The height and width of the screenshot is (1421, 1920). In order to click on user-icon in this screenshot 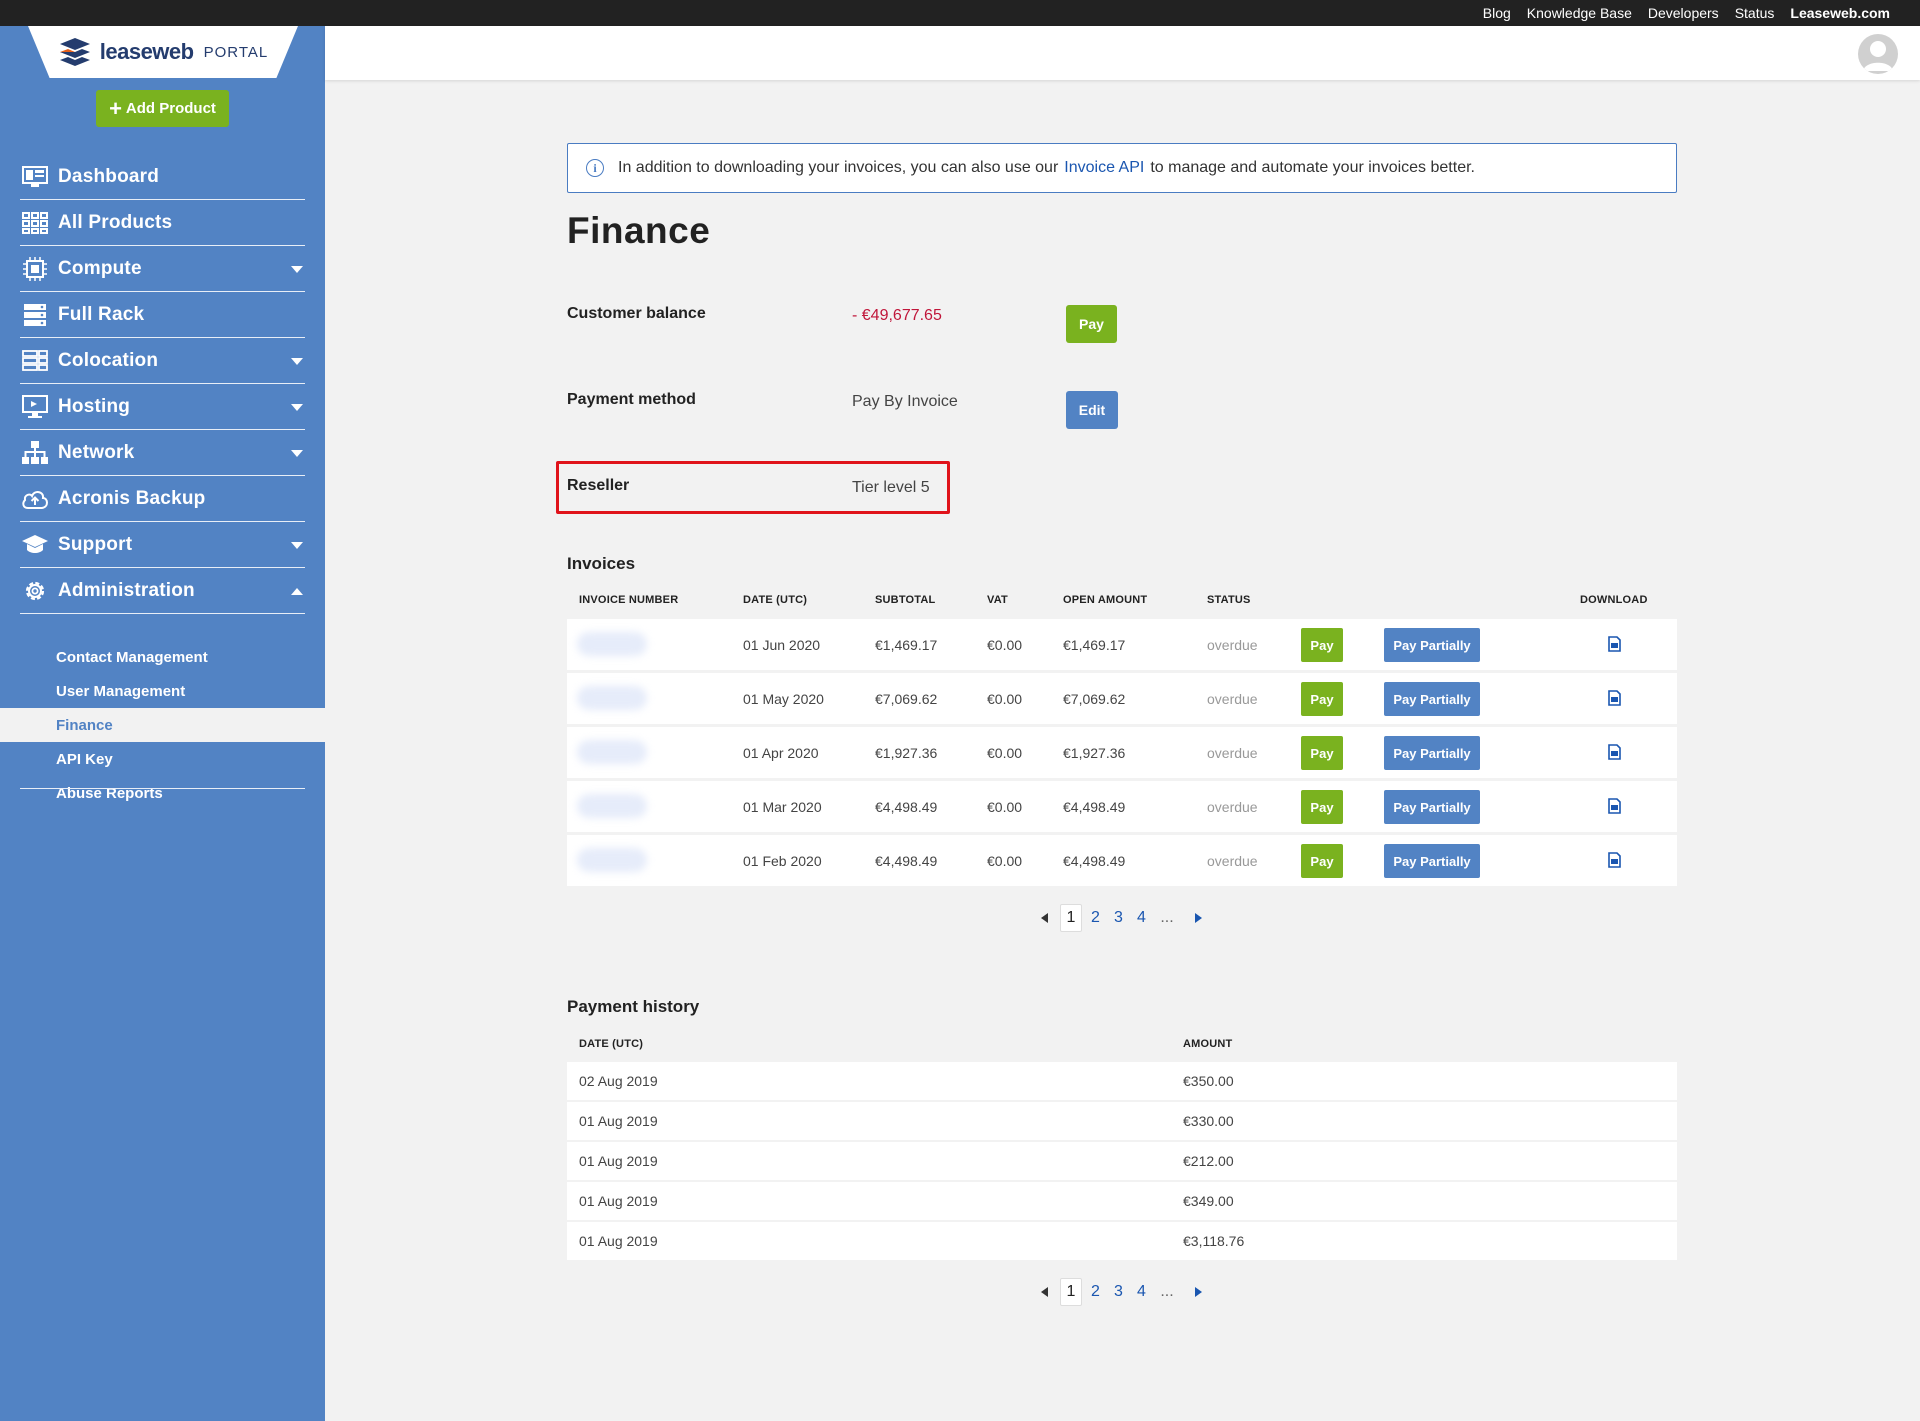, I will do `click(1878, 56)`.